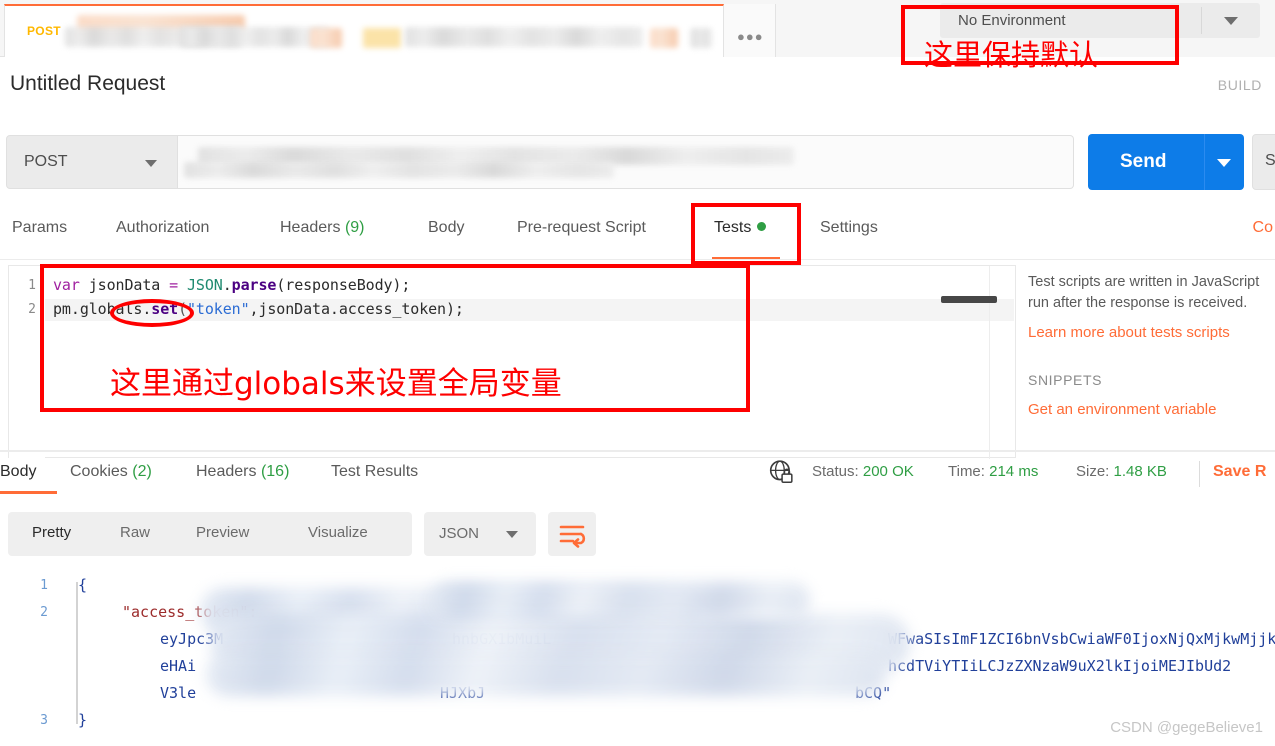  I want to click on tab-pre-request-script-label: Pre-request Script, so click(581, 227).